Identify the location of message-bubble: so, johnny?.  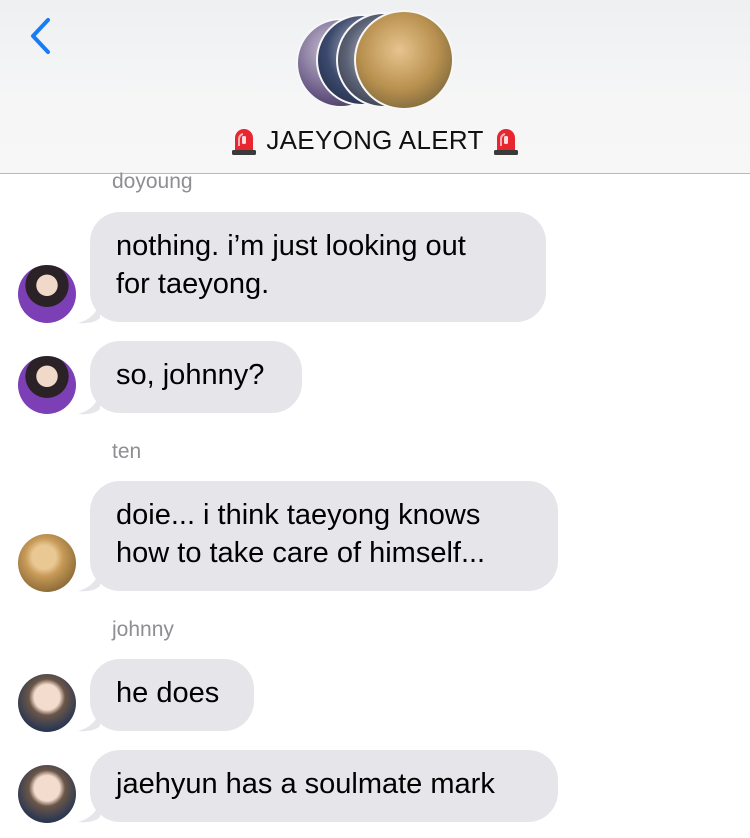
(196, 377).